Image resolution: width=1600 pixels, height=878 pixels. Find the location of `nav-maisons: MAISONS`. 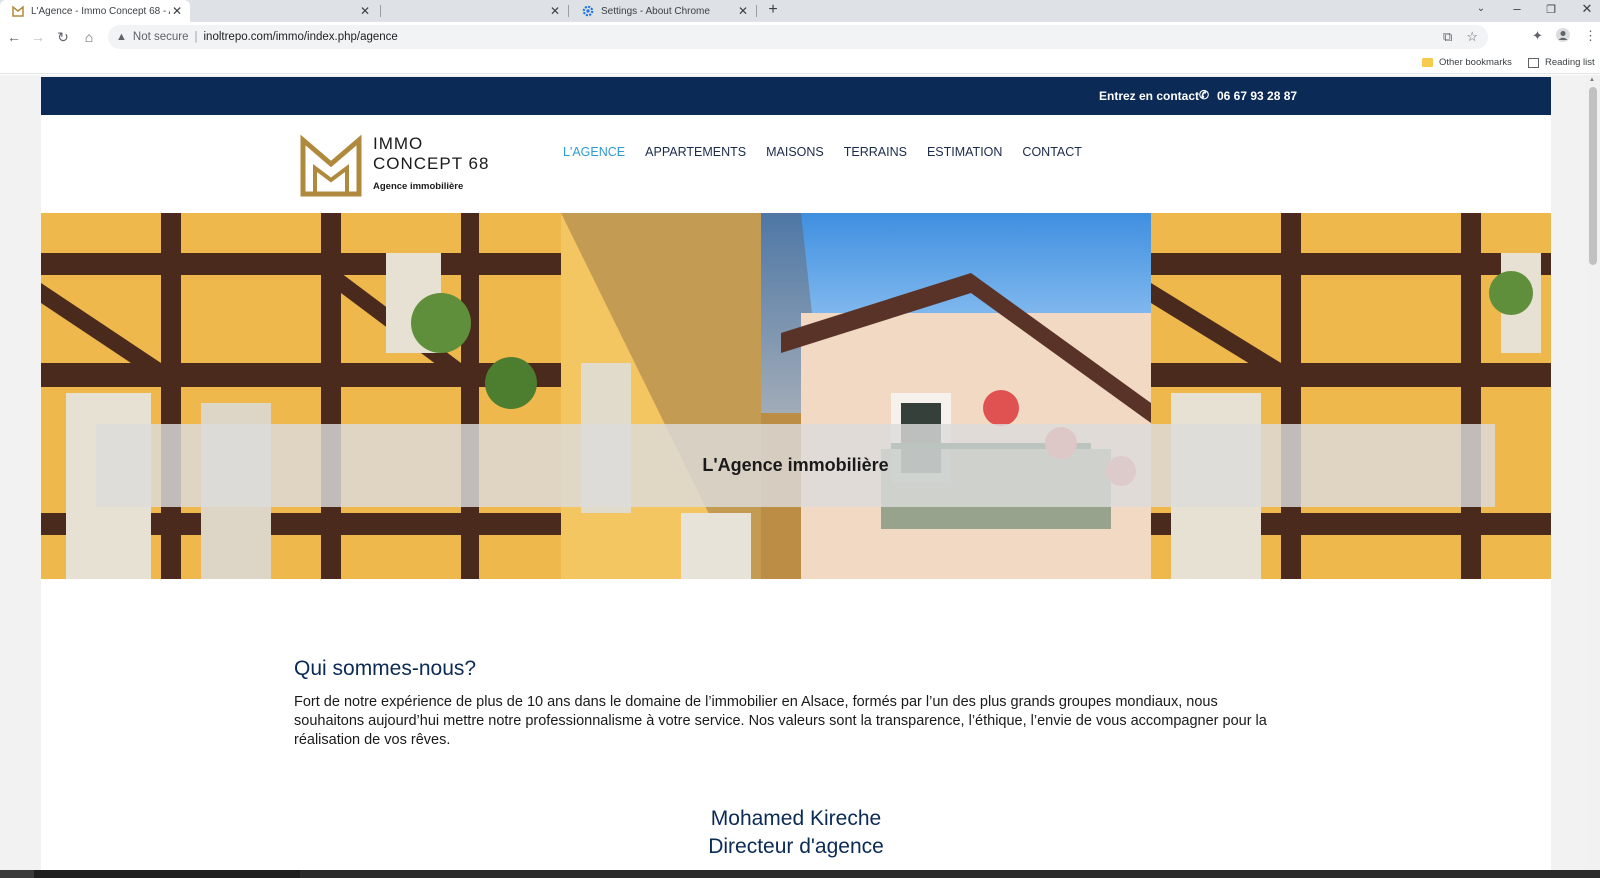

nav-maisons: MAISONS is located at coordinates (795, 152).